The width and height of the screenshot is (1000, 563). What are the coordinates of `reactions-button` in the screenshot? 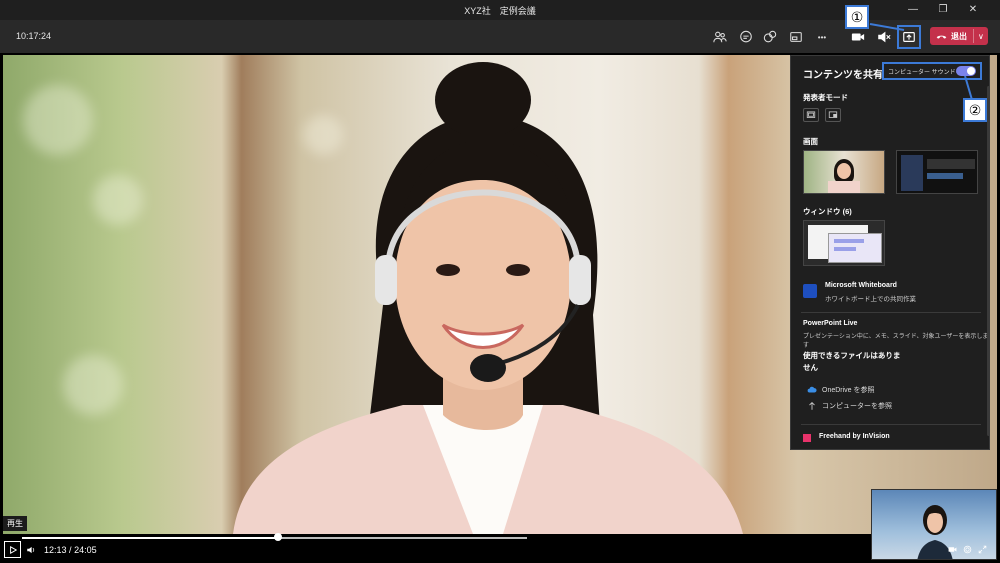 It's located at (770, 37).